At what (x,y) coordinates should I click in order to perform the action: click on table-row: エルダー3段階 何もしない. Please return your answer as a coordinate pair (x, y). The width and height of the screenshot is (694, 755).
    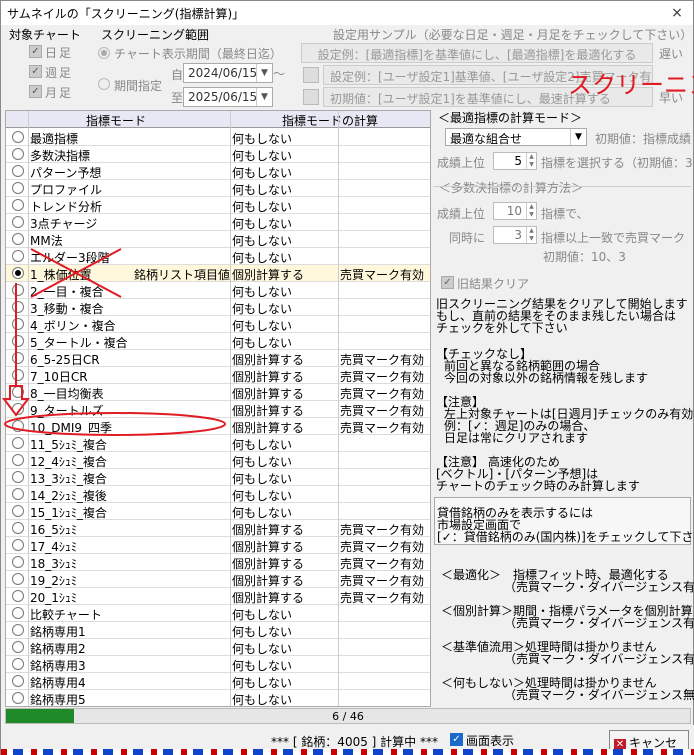
    Looking at the image, I should click on (218, 257).